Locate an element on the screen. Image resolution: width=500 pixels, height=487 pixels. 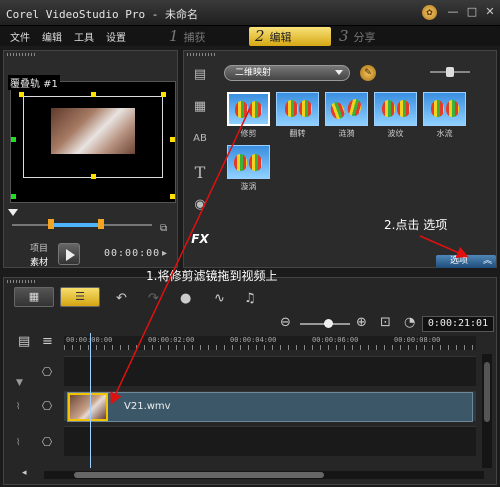
play-button is located at coordinates (69, 254).